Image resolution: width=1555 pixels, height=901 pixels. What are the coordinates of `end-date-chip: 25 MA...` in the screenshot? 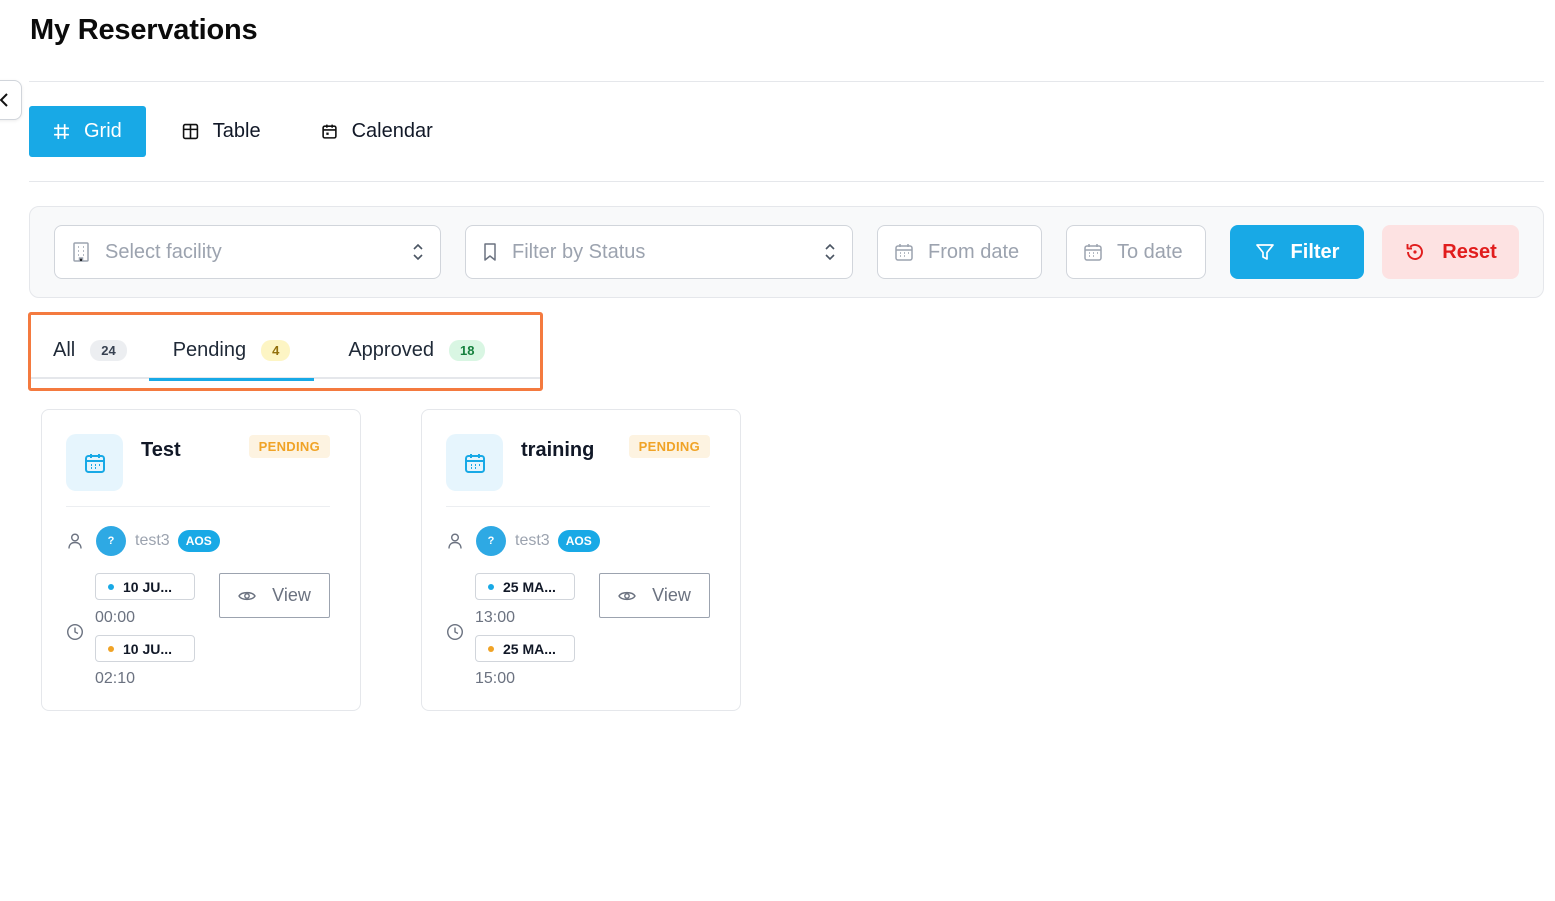 It's located at (525, 648).